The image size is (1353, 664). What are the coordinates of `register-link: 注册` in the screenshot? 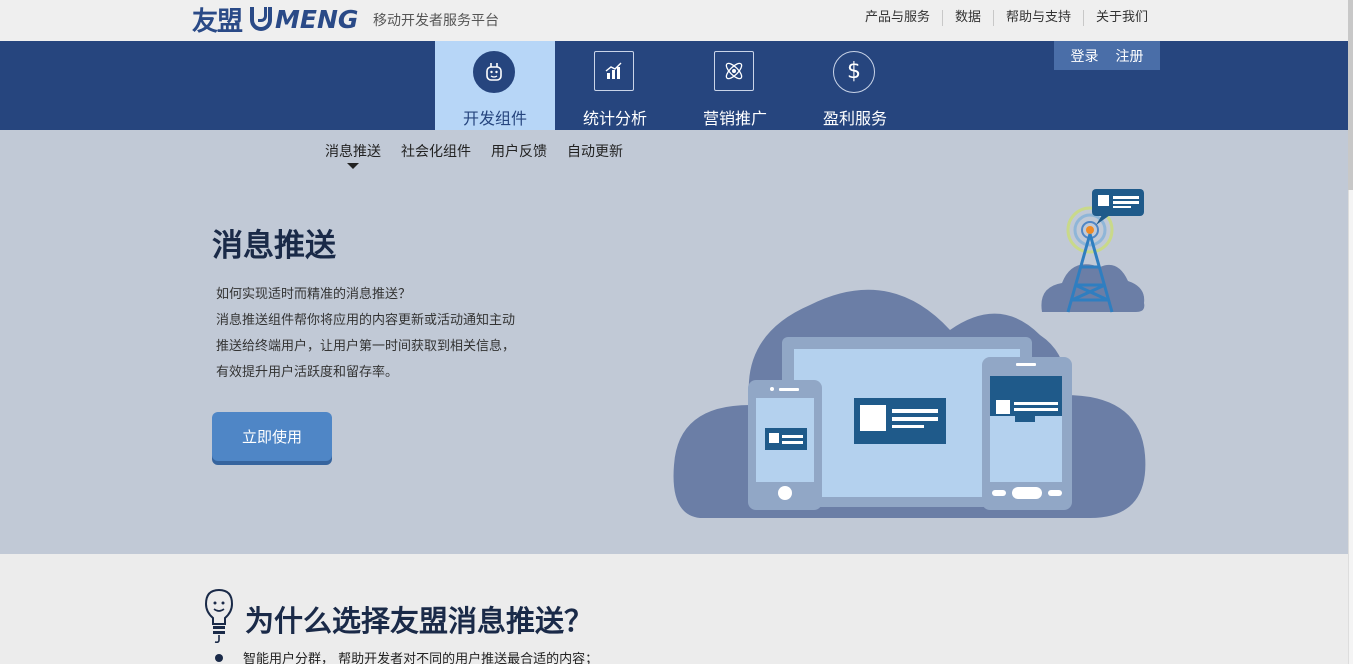 It's located at (1130, 56).